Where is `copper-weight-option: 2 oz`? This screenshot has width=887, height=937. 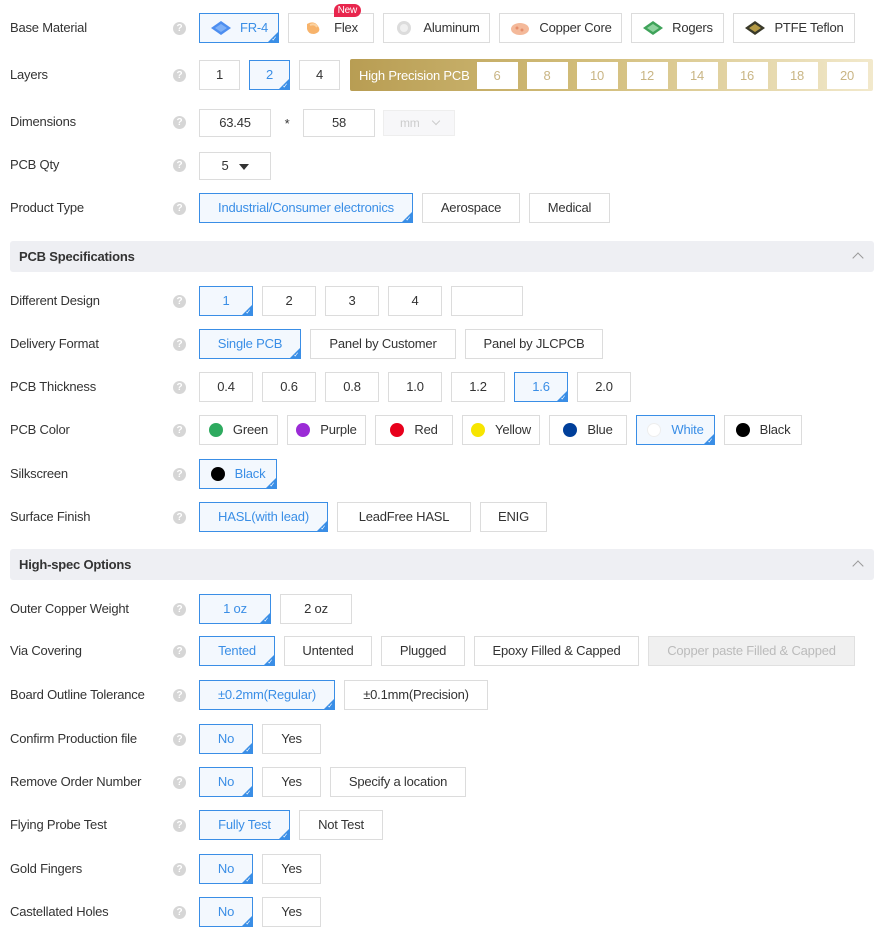 copper-weight-option: 2 oz is located at coordinates (316, 609).